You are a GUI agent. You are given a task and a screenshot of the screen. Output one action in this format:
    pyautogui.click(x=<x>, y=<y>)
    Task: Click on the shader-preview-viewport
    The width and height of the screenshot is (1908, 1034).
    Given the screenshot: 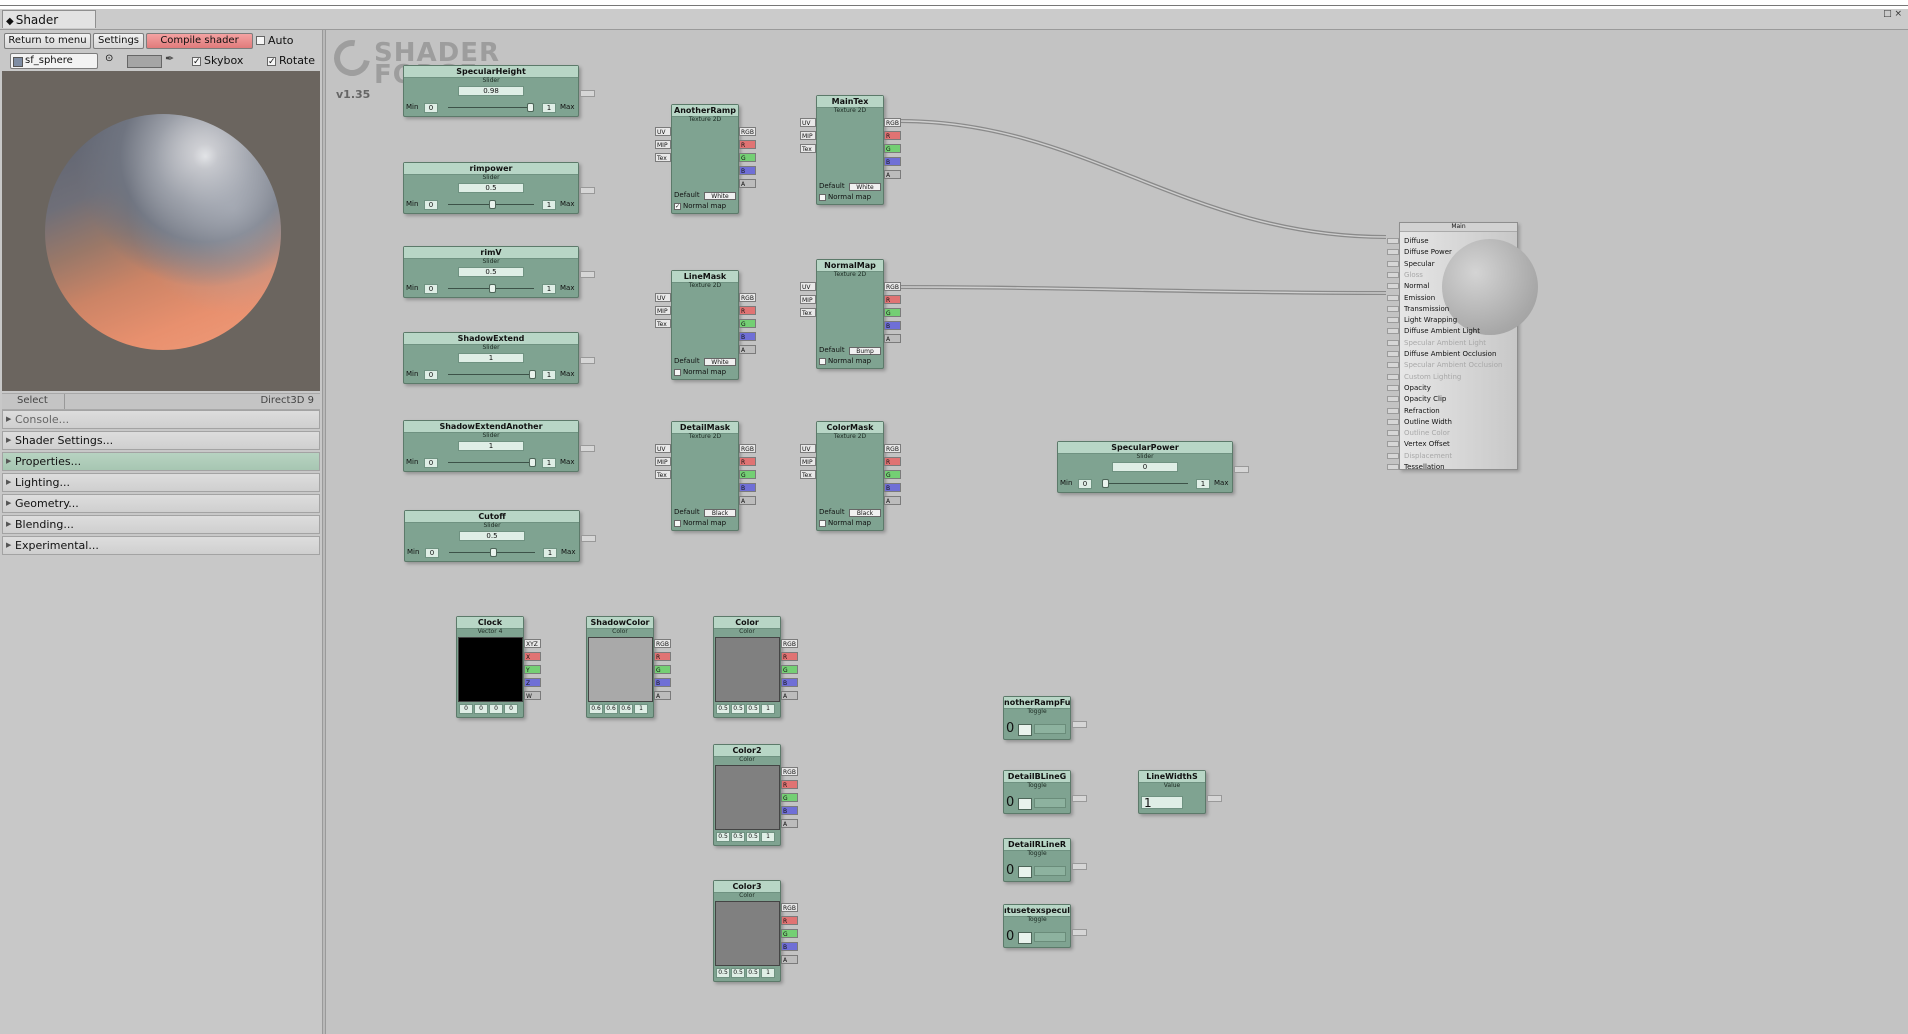 What is the action you would take?
    pyautogui.click(x=161, y=231)
    